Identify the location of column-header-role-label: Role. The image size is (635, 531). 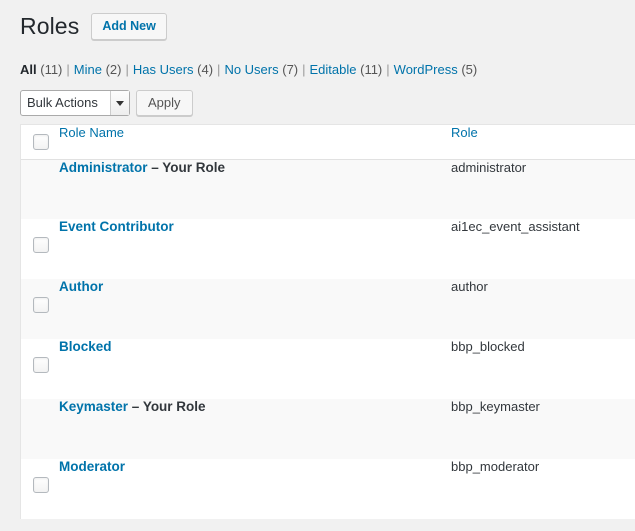
(464, 132).